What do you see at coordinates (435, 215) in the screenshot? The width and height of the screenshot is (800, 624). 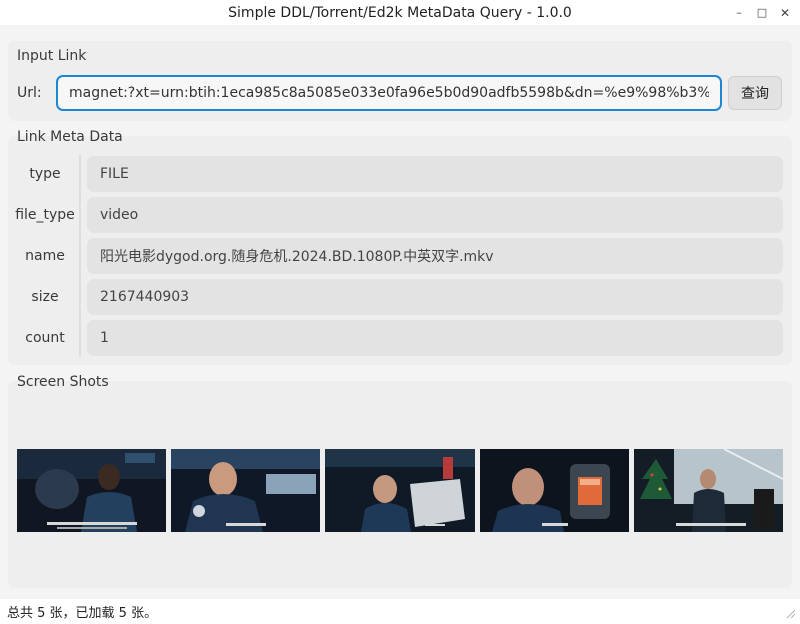 I see `meta-value-file-type: video` at bounding box center [435, 215].